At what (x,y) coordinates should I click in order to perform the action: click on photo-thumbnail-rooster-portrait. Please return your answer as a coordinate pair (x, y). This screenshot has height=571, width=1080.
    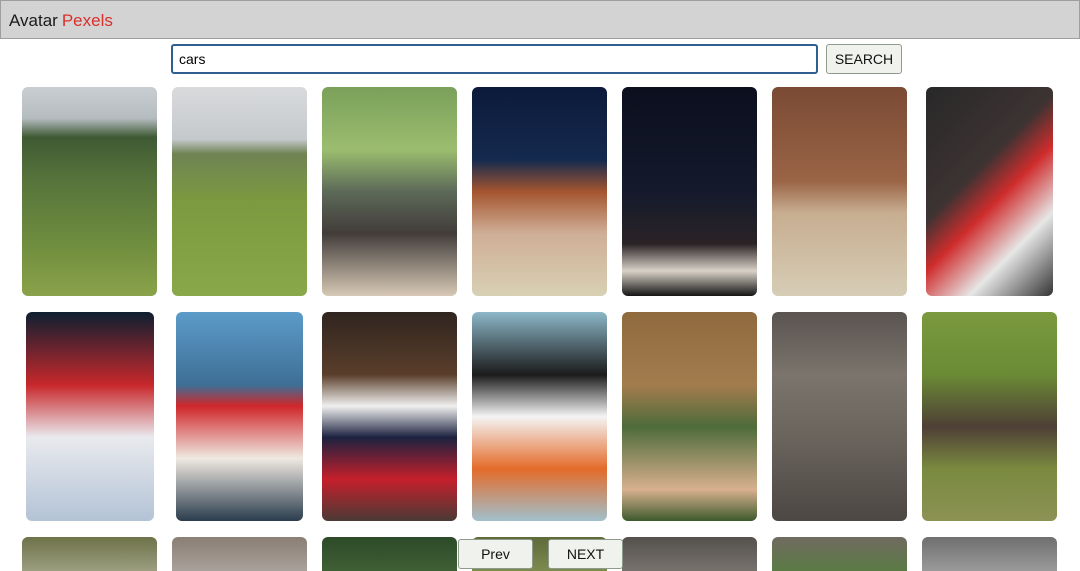
    Looking at the image, I should click on (239, 416).